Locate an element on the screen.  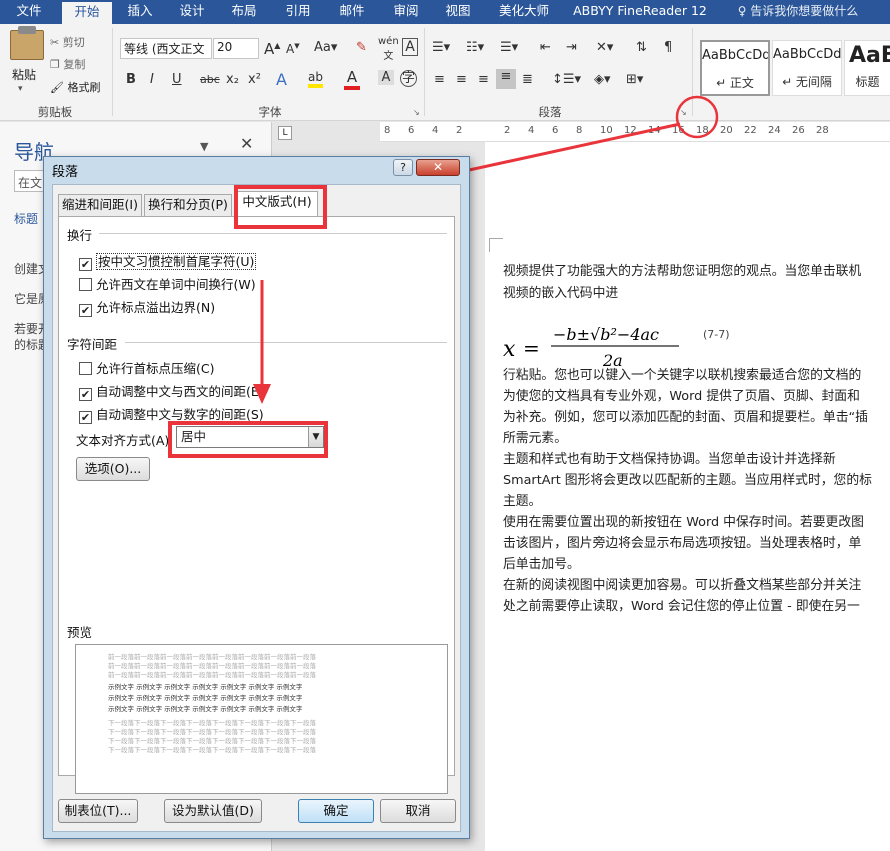
highlight-box-tab is located at coordinates (280, 207).